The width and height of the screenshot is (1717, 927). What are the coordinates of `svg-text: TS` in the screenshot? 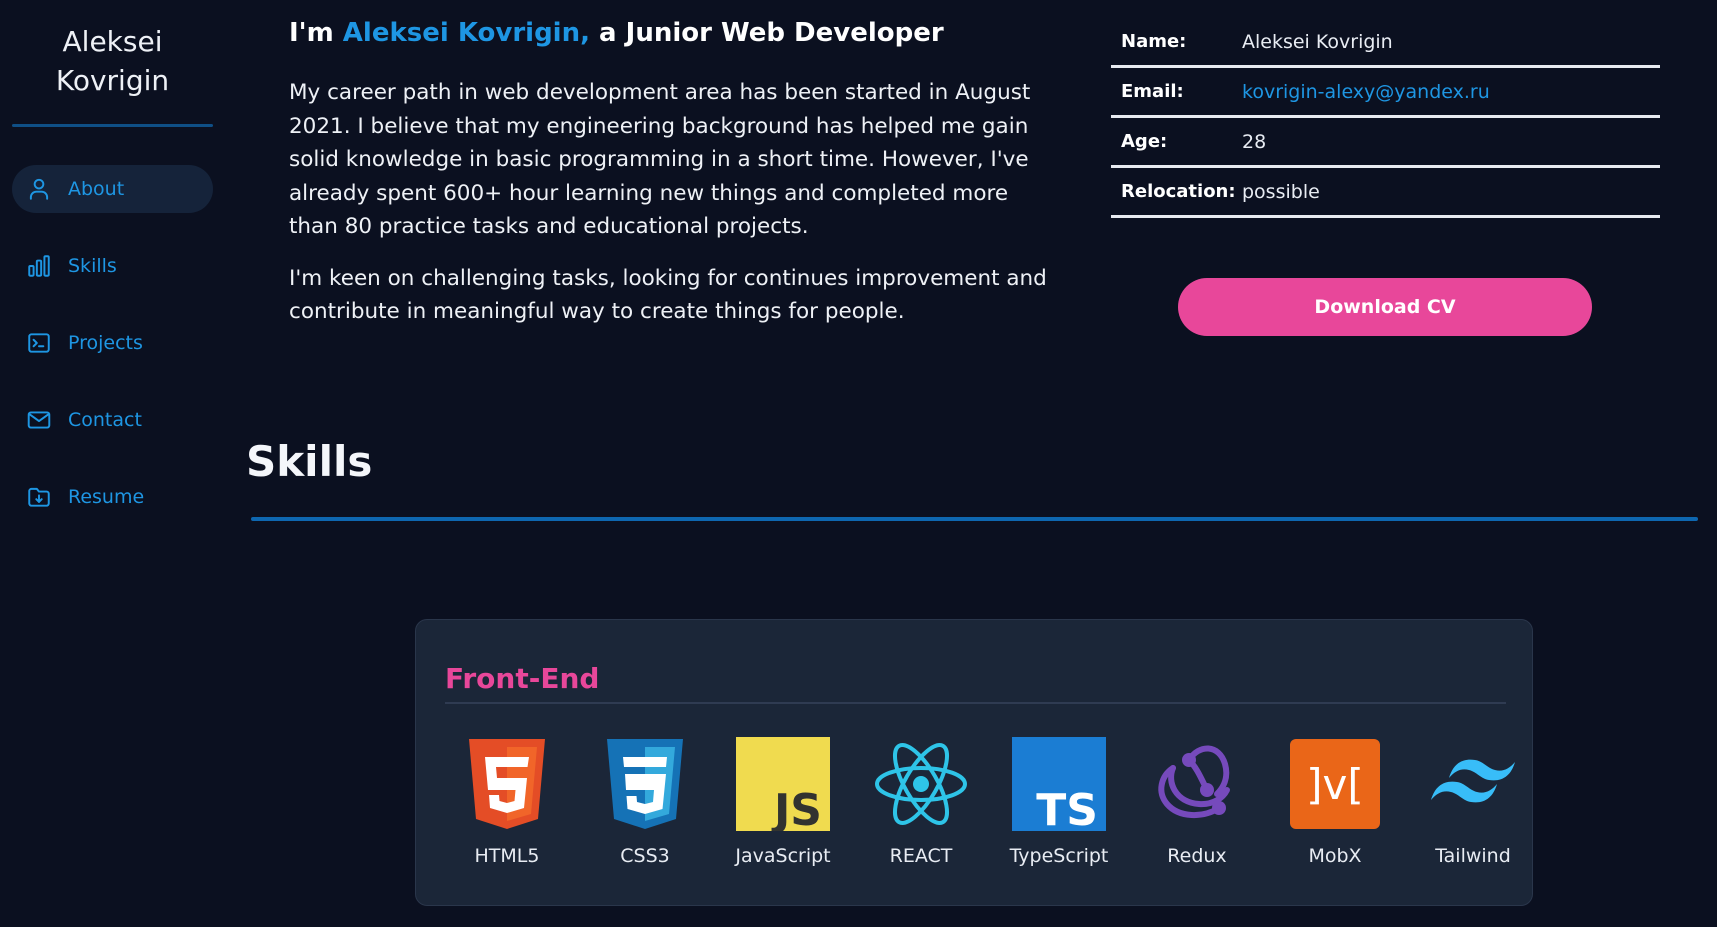 It's located at (1067, 808).